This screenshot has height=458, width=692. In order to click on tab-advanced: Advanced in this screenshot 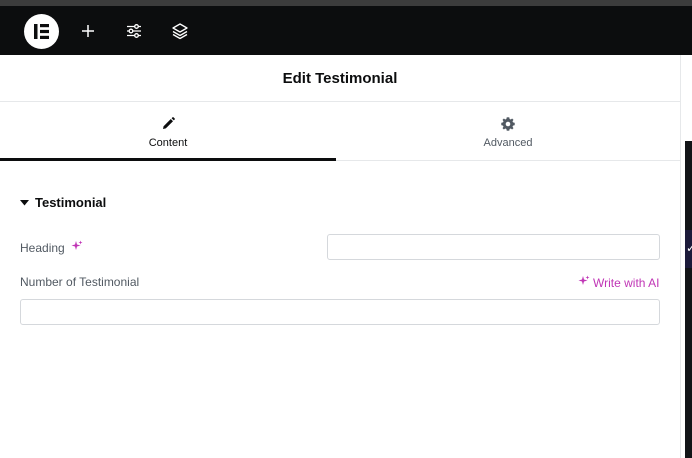, I will do `click(508, 132)`.